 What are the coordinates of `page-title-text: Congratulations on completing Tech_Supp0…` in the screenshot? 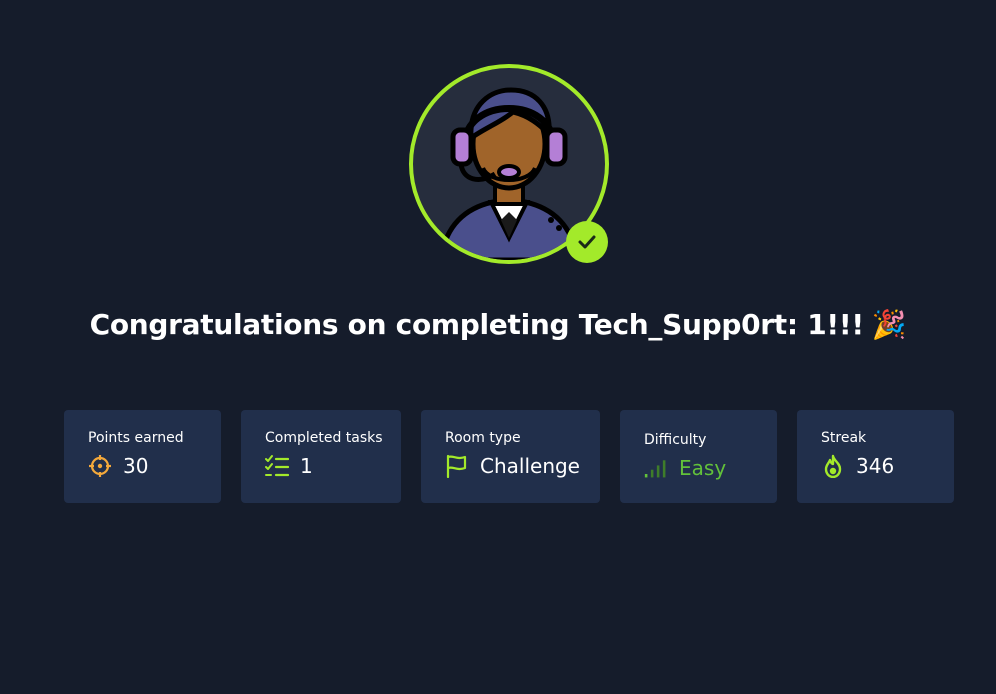 It's located at (477, 324).